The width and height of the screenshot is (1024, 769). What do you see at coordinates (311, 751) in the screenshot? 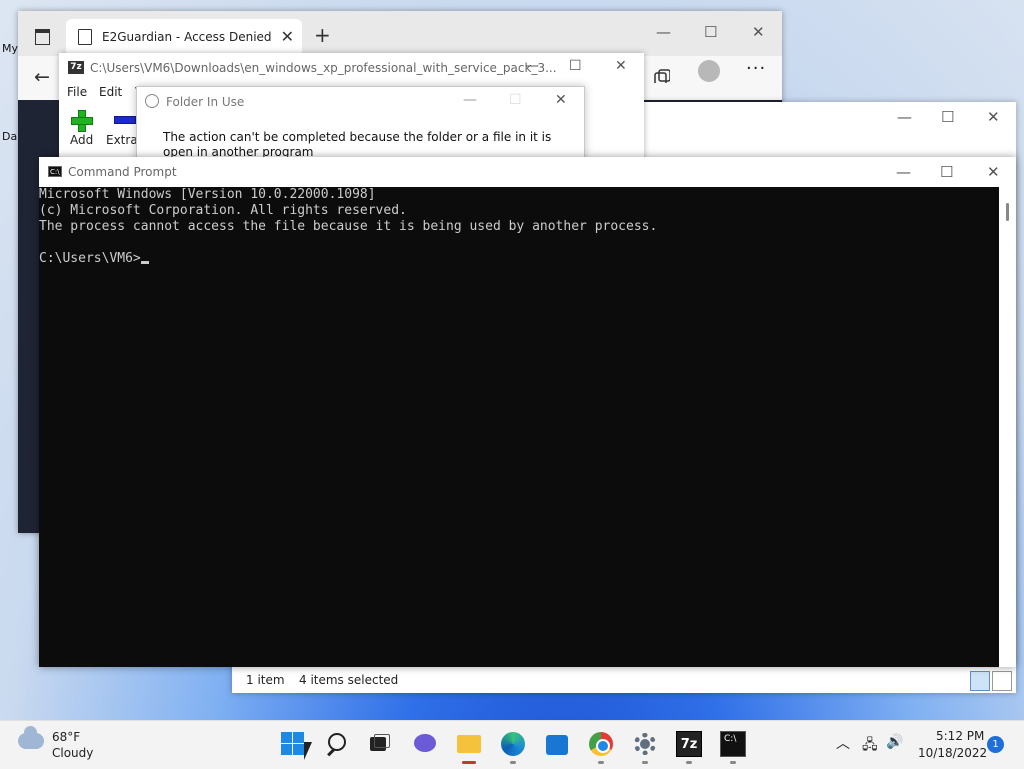
I see `mouse-cursor-icon` at bounding box center [311, 751].